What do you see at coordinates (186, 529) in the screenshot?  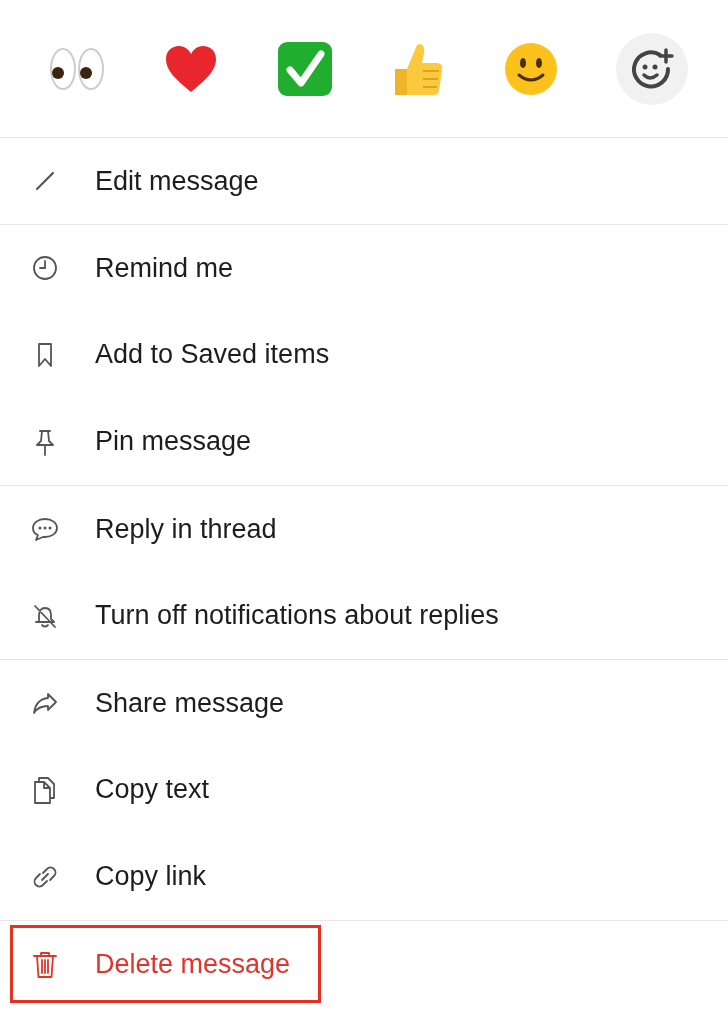 I see `menu-item: Reply in thread` at bounding box center [186, 529].